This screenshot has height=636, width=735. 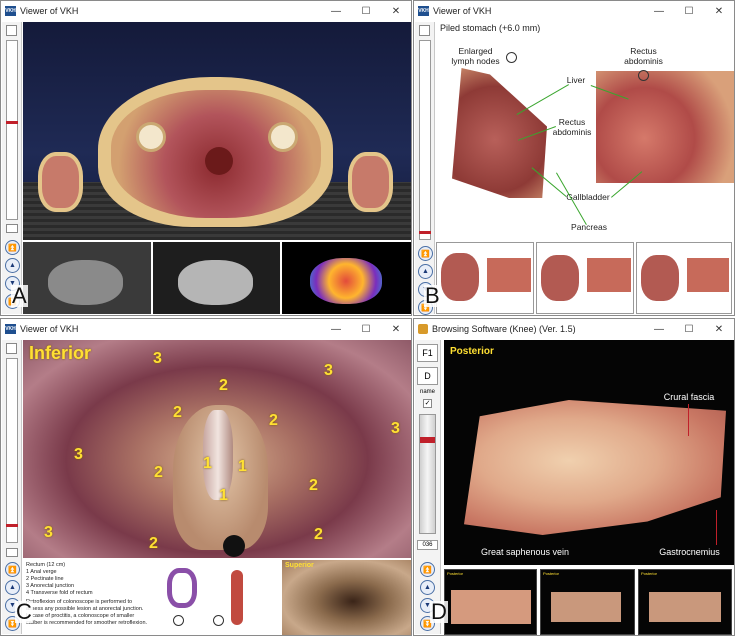 I want to click on label-great-saphenous-vein: Great saphenous vein, so click(x=525, y=552).